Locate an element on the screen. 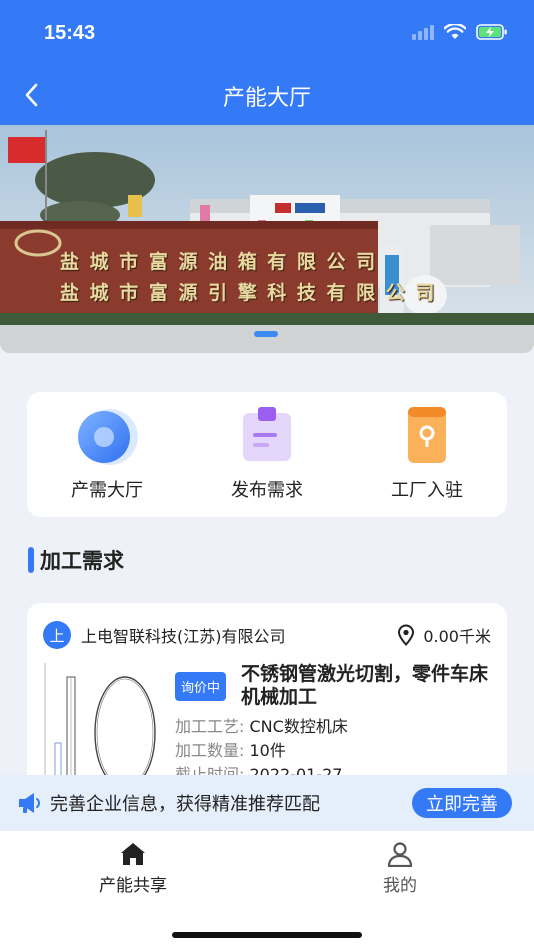 This screenshot has width=534, height=950. quick-menu: 产需大厅 发布需求 工厂入驻 is located at coordinates (267, 454).